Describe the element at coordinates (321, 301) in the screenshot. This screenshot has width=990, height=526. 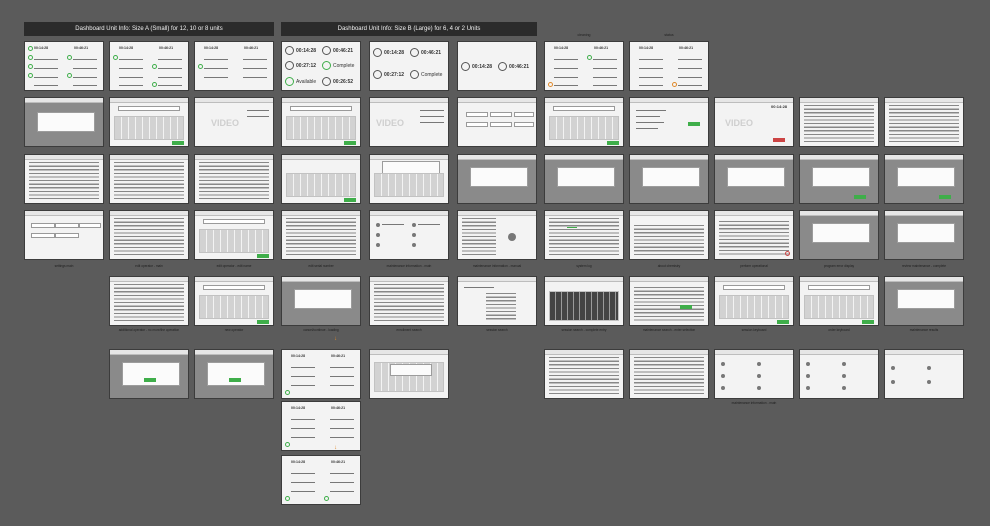
I see `screen-cancel-loading` at that location.